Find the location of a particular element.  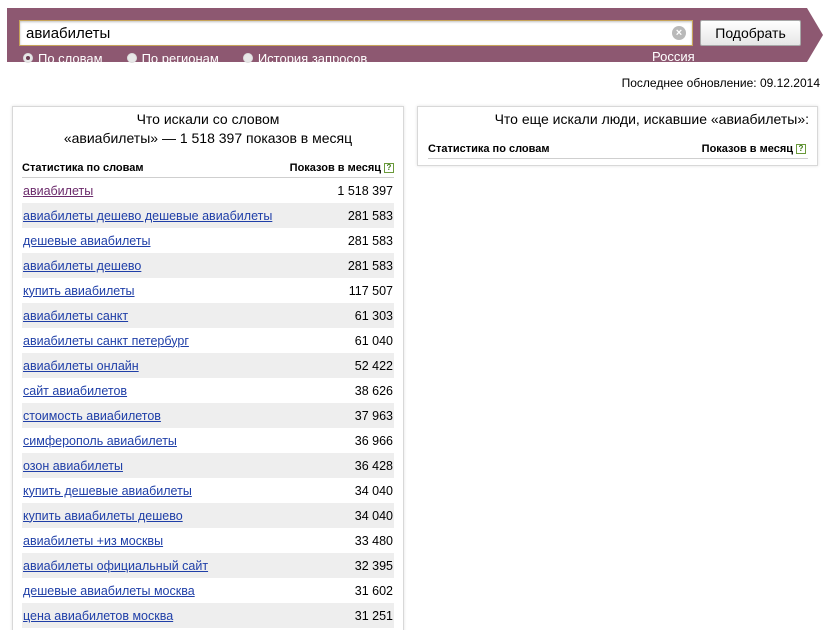

mode-history: История запросов is located at coordinates (305, 58).